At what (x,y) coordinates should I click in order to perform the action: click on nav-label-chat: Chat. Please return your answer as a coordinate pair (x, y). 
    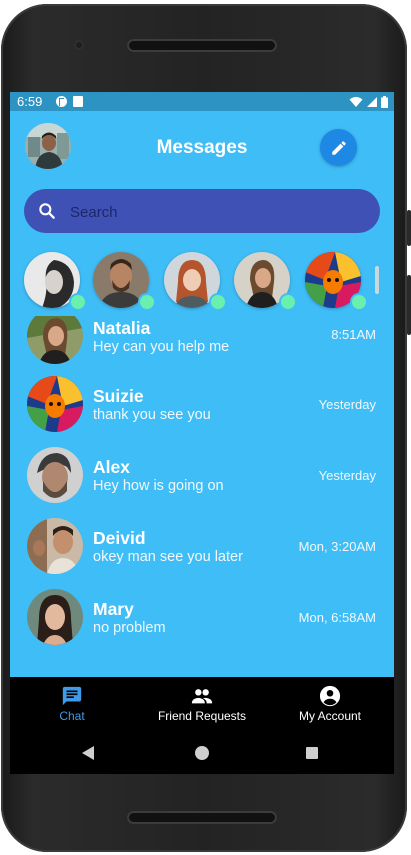
    Looking at the image, I should click on (72, 716).